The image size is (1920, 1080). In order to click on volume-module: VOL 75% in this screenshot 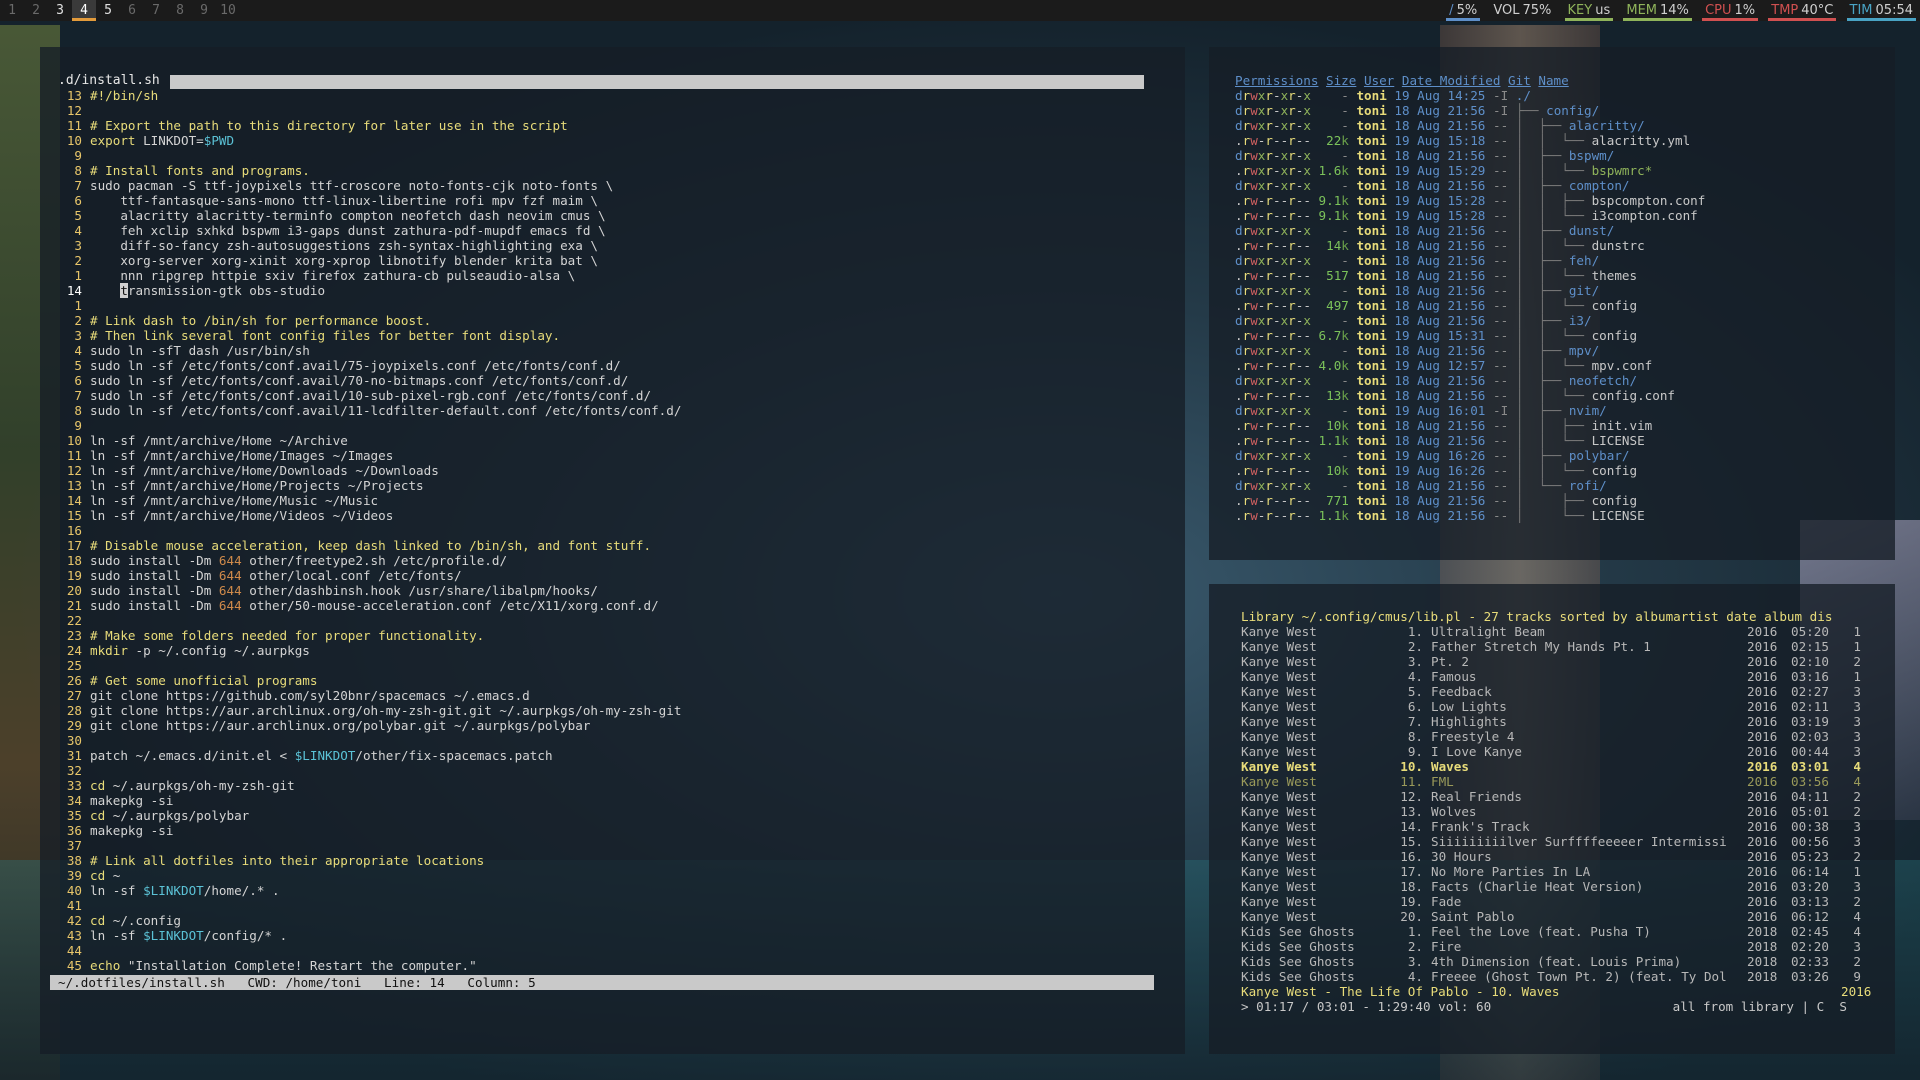, I will do `click(1522, 10)`.